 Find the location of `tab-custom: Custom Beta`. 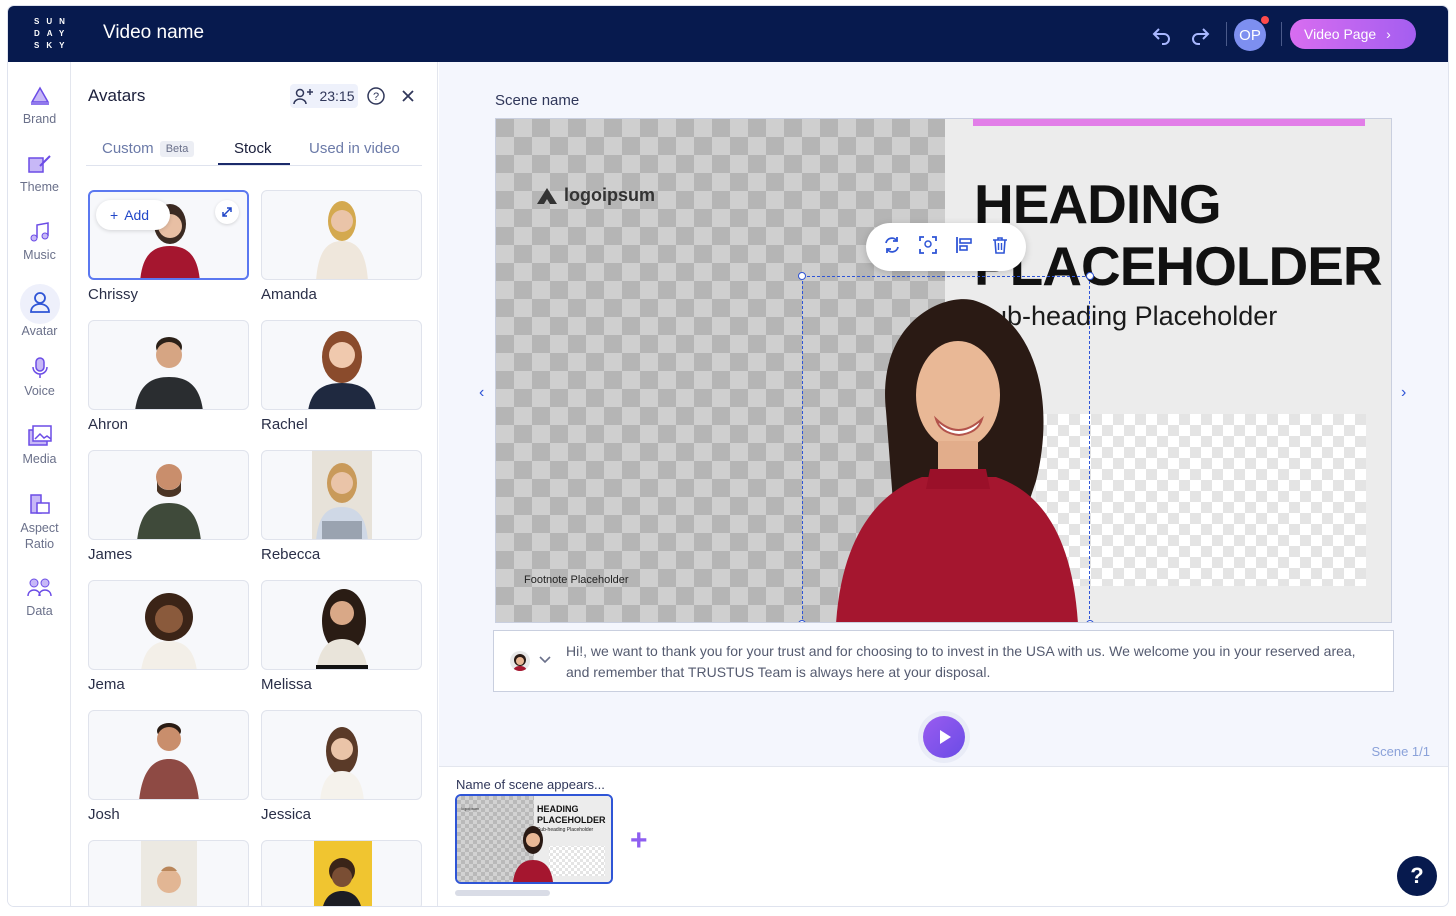

tab-custom: Custom Beta is located at coordinates (148, 148).